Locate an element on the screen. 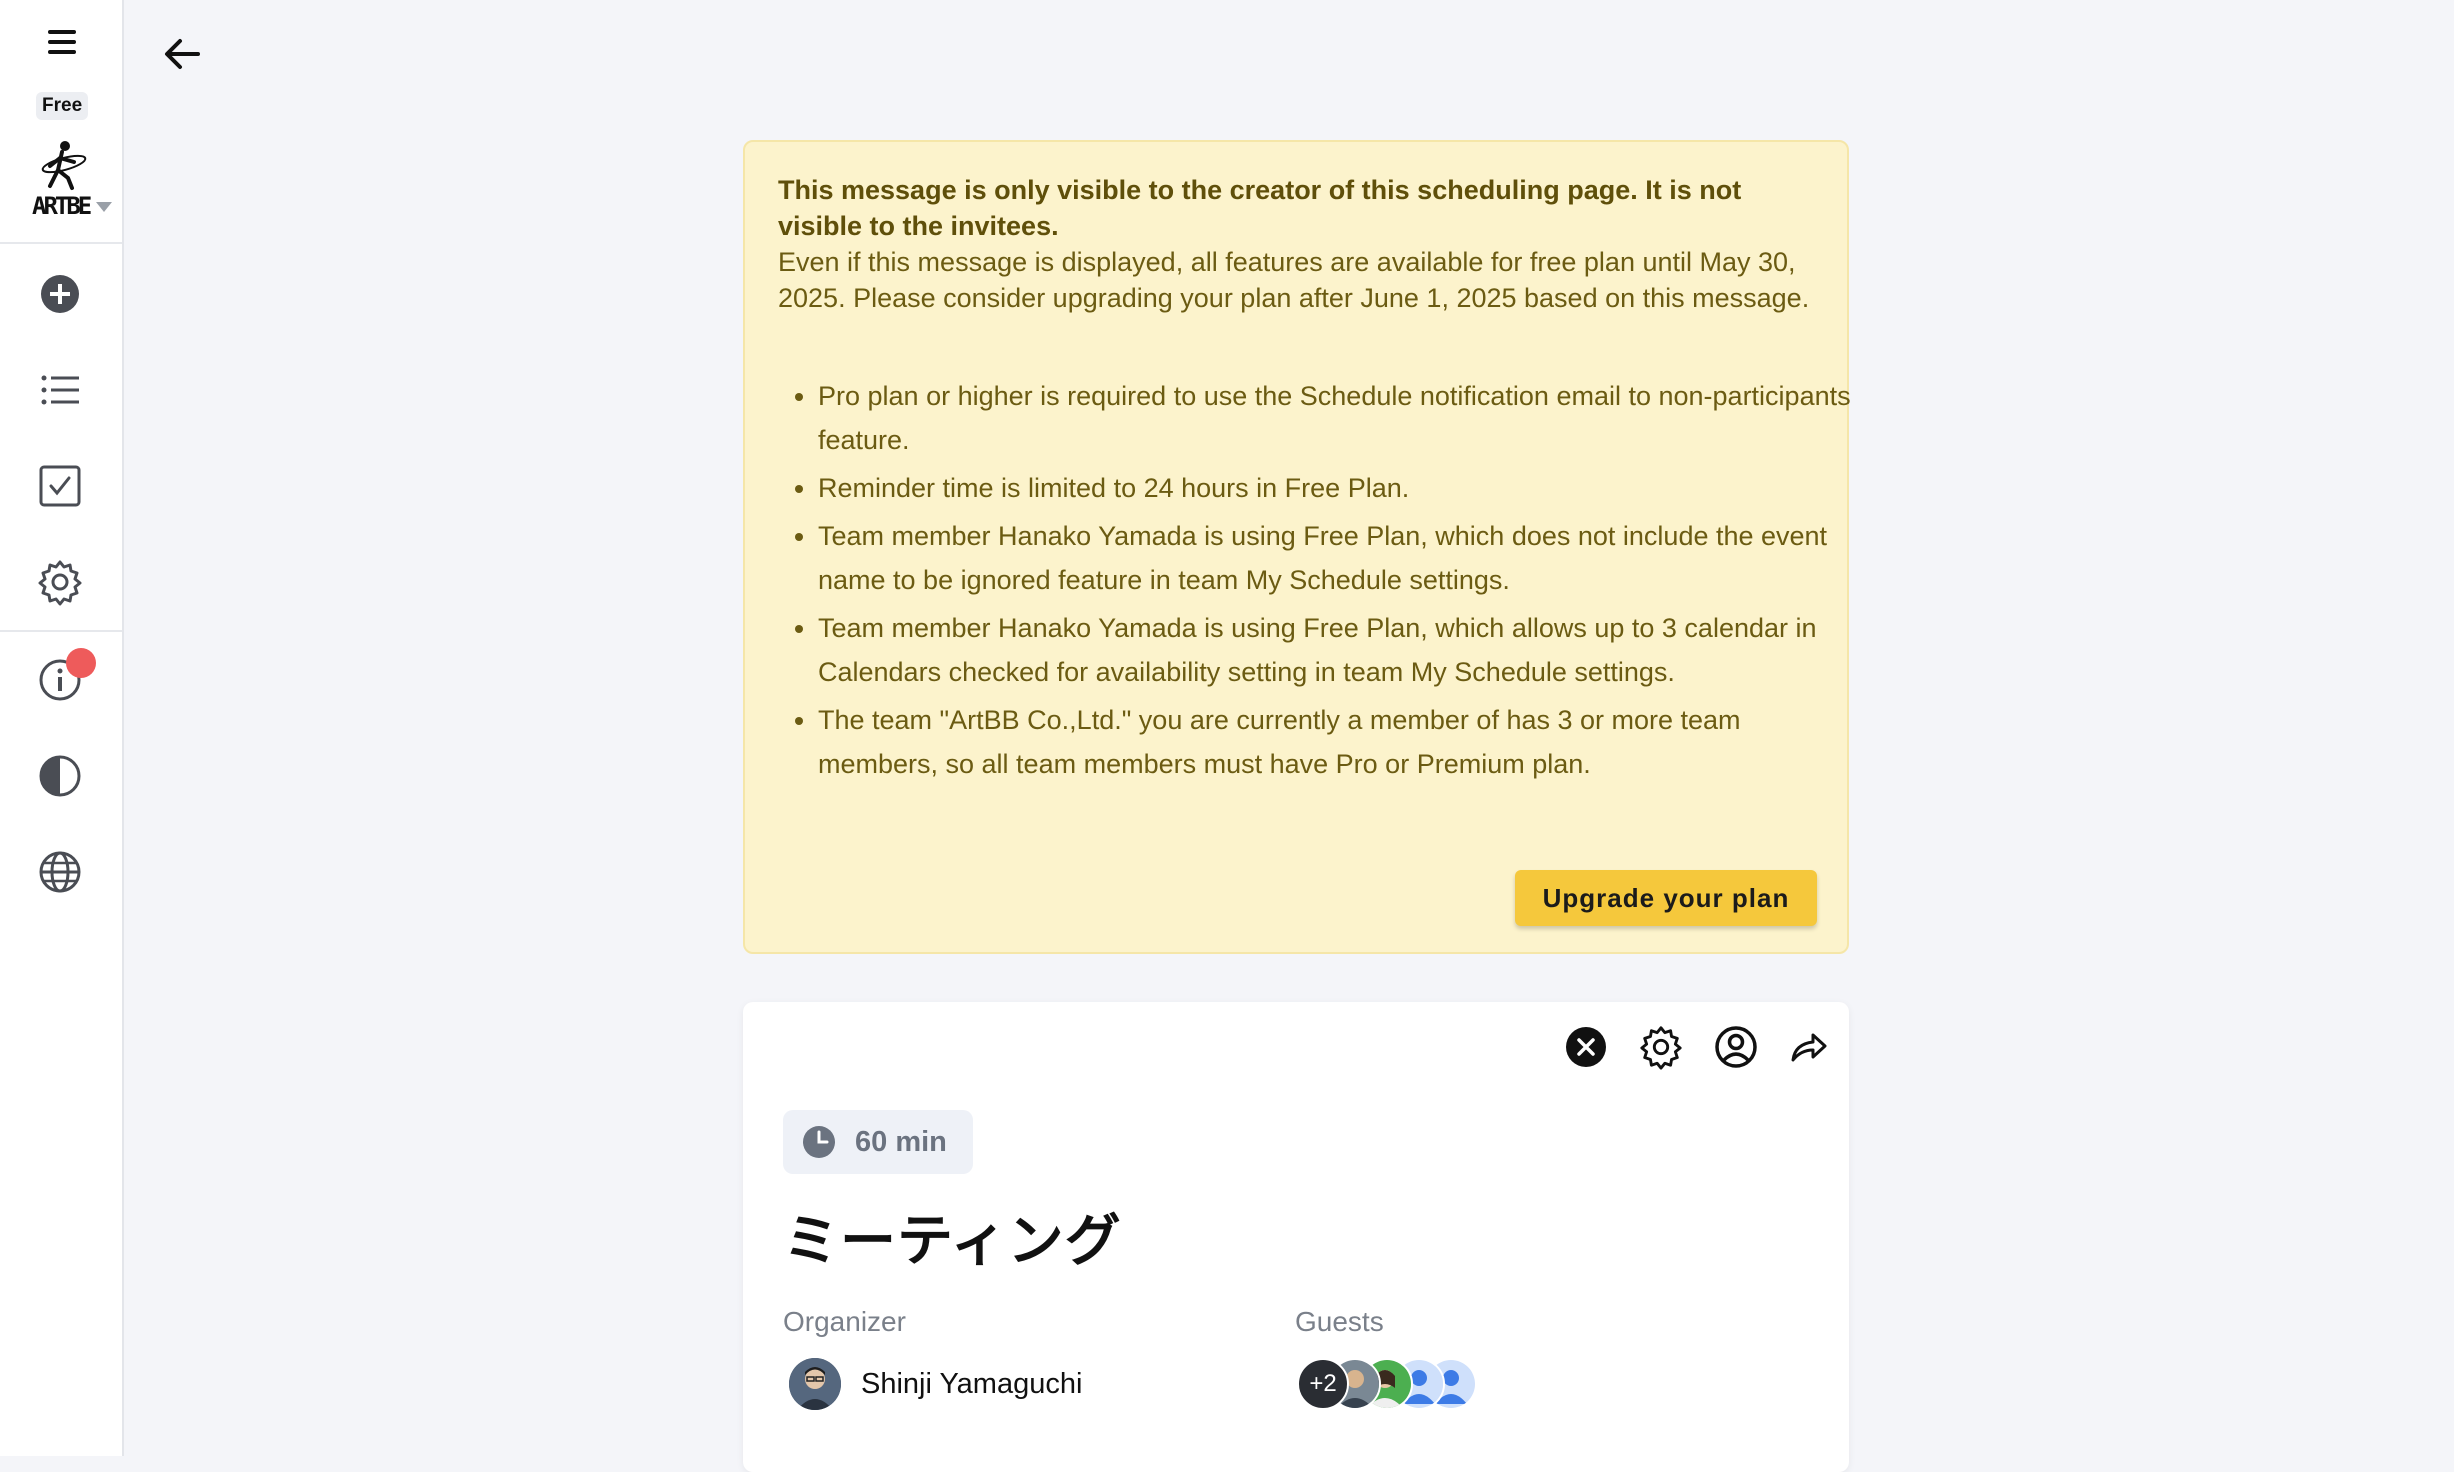 The height and width of the screenshot is (1472, 2454). chevron-down-icon is located at coordinates (104, 207).